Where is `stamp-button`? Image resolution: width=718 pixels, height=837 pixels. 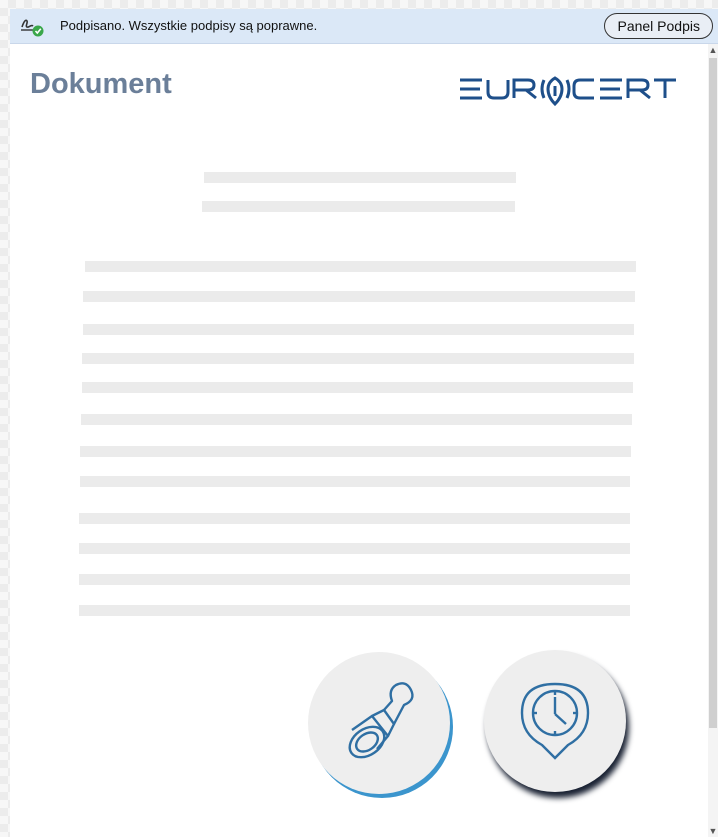 stamp-button is located at coordinates (379, 723).